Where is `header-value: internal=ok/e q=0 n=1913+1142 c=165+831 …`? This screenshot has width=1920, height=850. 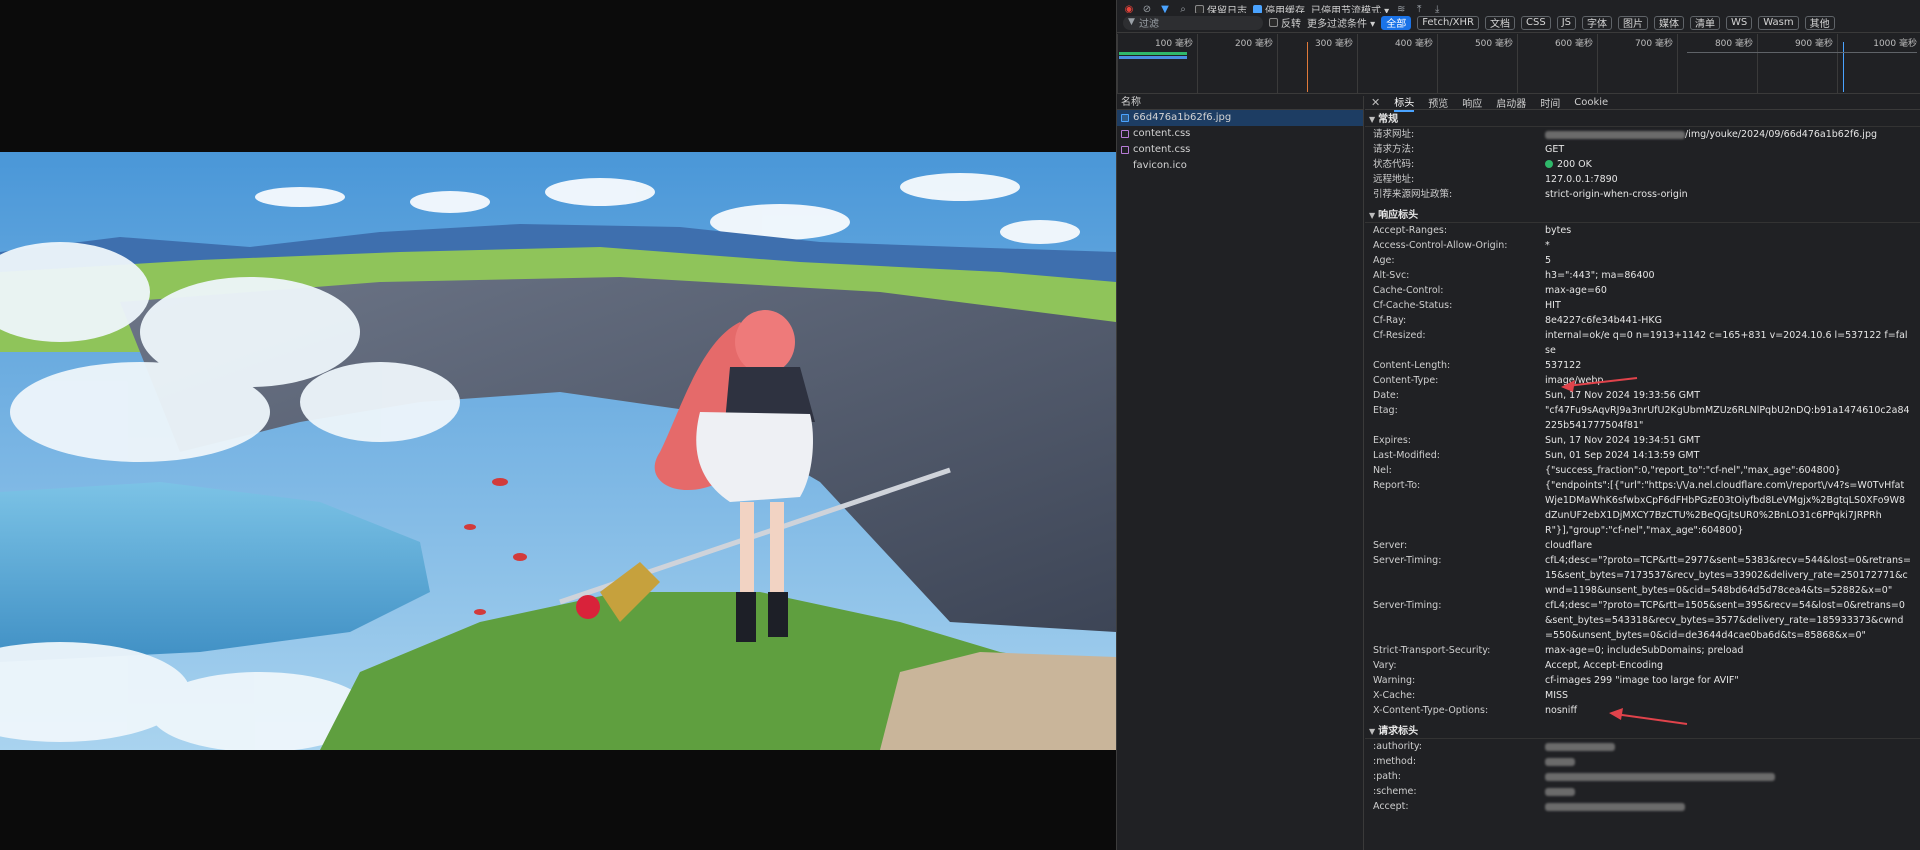 header-value: internal=ok/e q=0 n=1913+1142 c=165+831 … is located at coordinates (1726, 343).